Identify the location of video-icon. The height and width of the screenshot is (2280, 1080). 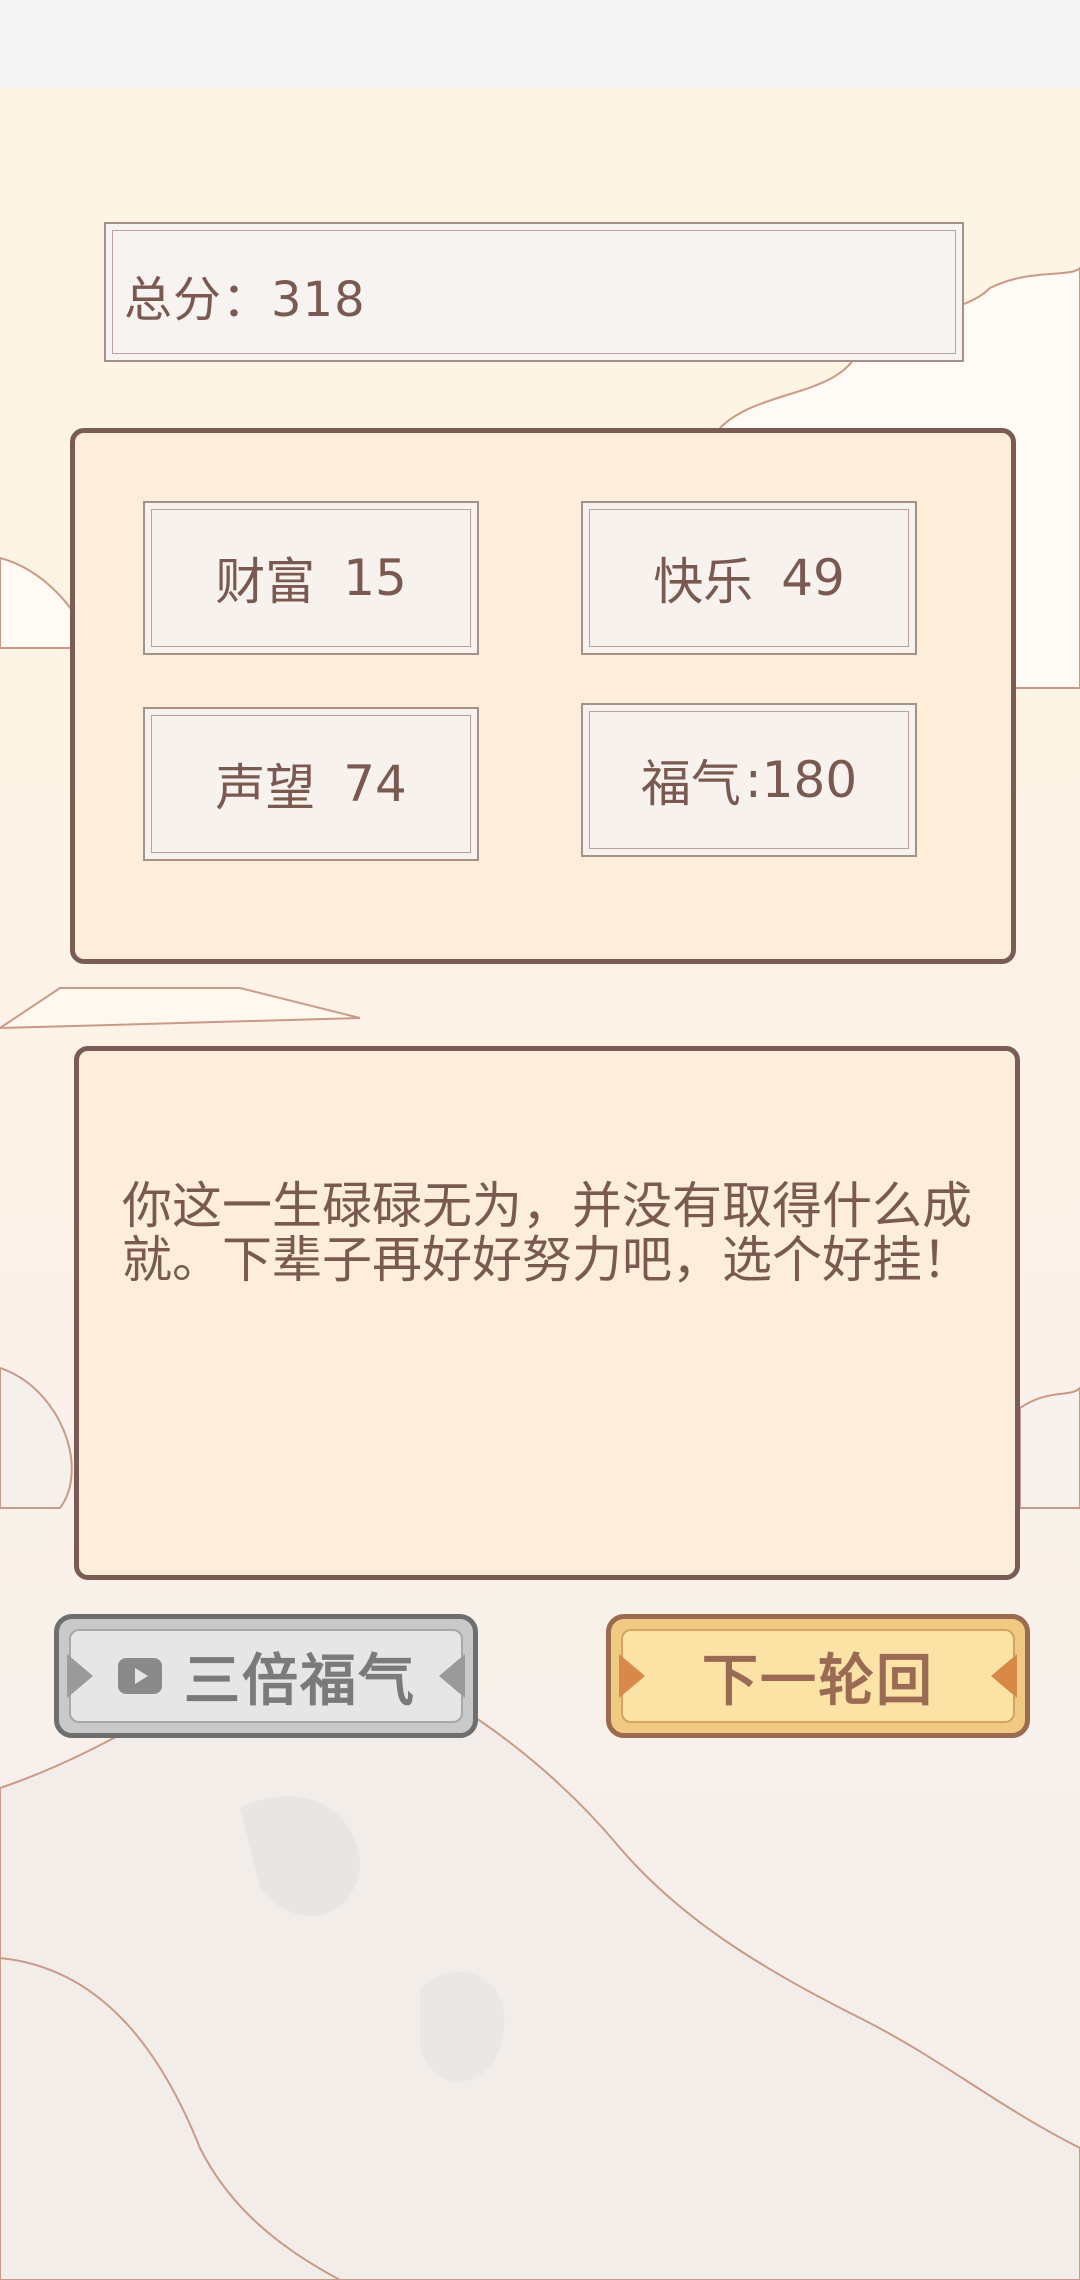
(140, 1676).